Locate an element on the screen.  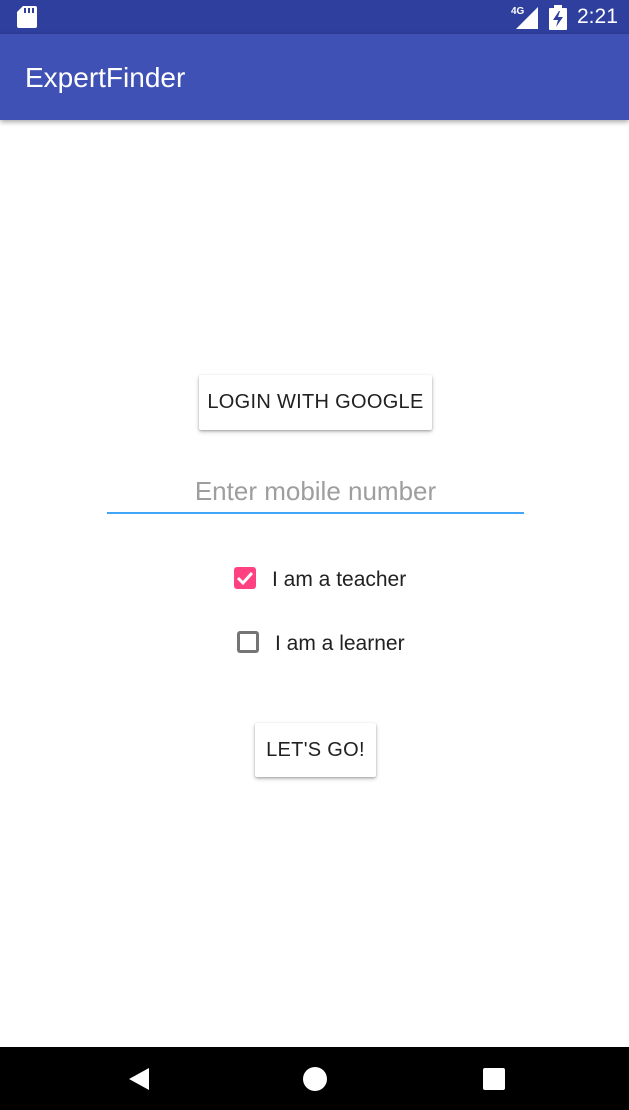
recents-button is located at coordinates (494, 1079).